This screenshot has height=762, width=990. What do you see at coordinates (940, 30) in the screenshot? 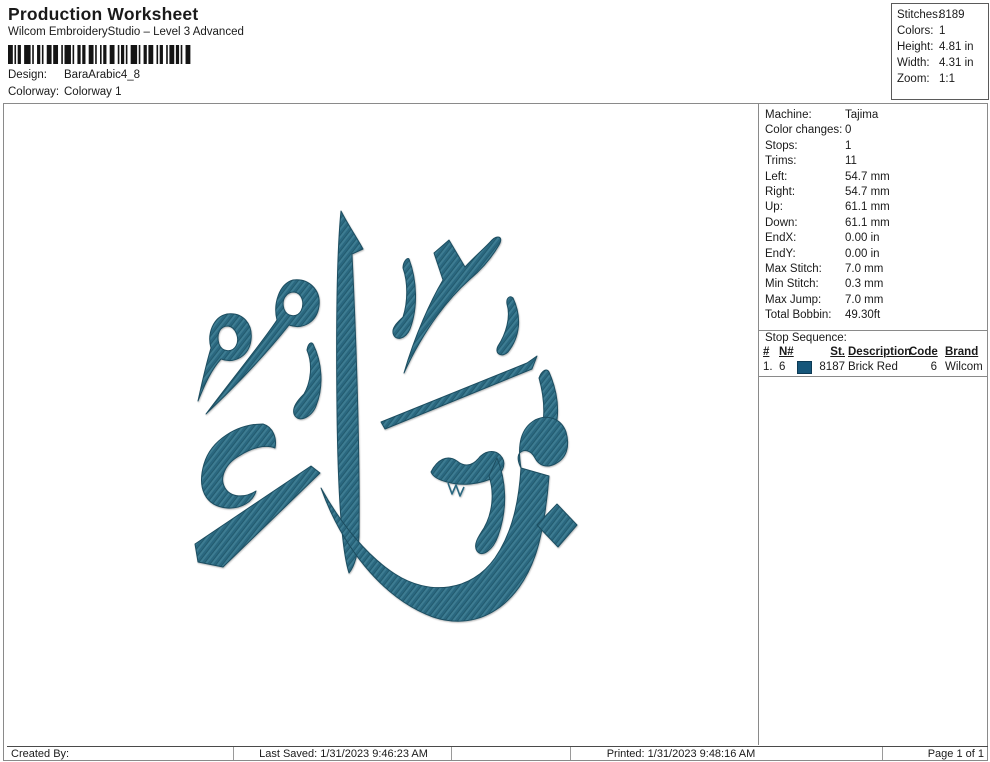
I see `stats-row: Colors: 1` at bounding box center [940, 30].